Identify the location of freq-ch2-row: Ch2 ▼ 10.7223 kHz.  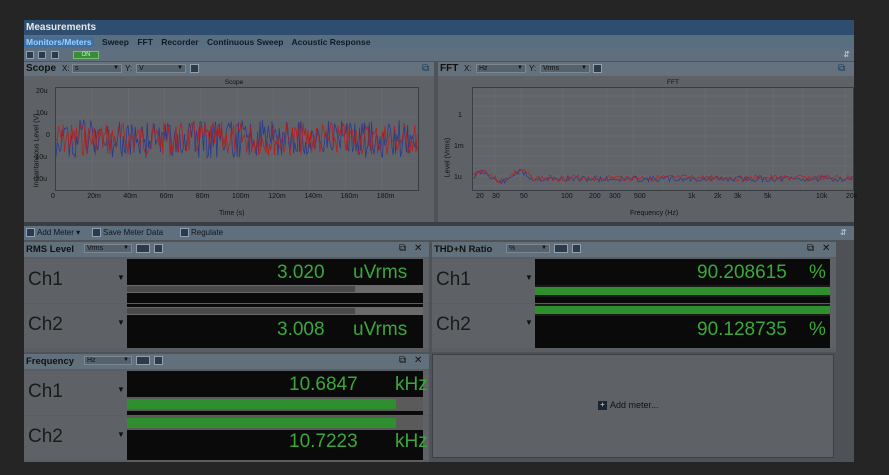
(226, 438).